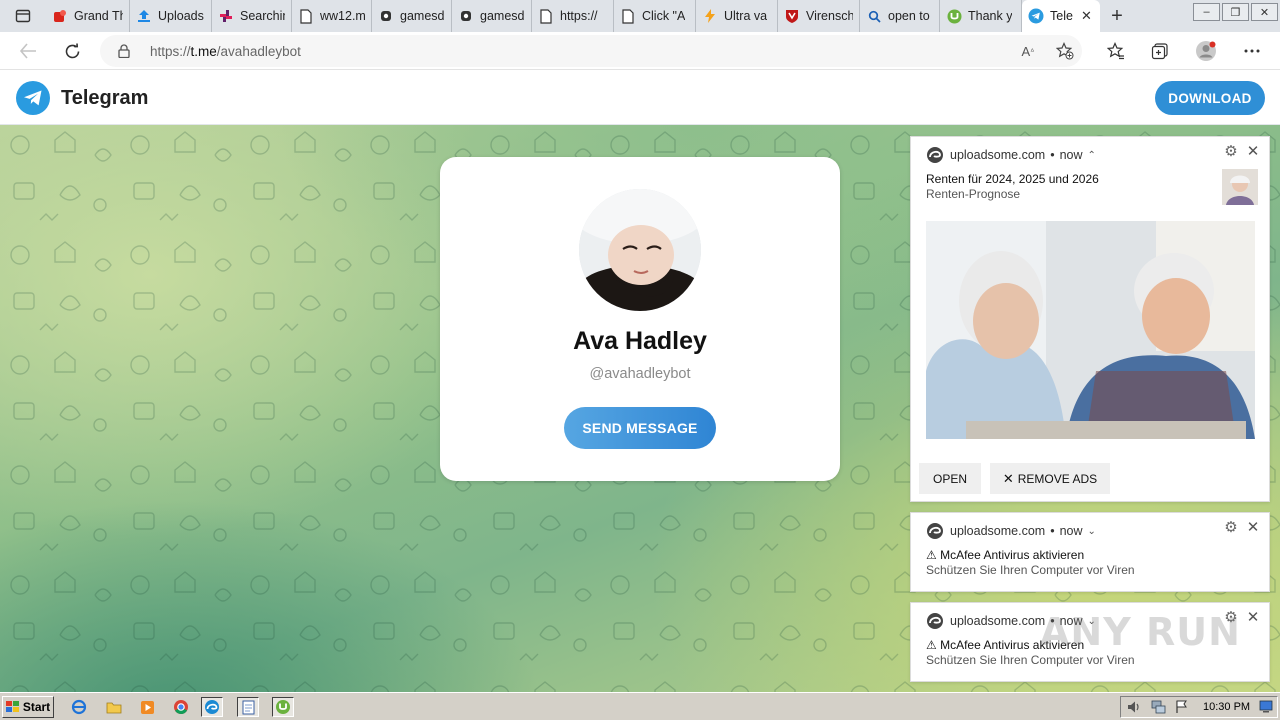  I want to click on address-bar: https://t.me/avahadleybot Aᐞ, so click(640, 51).